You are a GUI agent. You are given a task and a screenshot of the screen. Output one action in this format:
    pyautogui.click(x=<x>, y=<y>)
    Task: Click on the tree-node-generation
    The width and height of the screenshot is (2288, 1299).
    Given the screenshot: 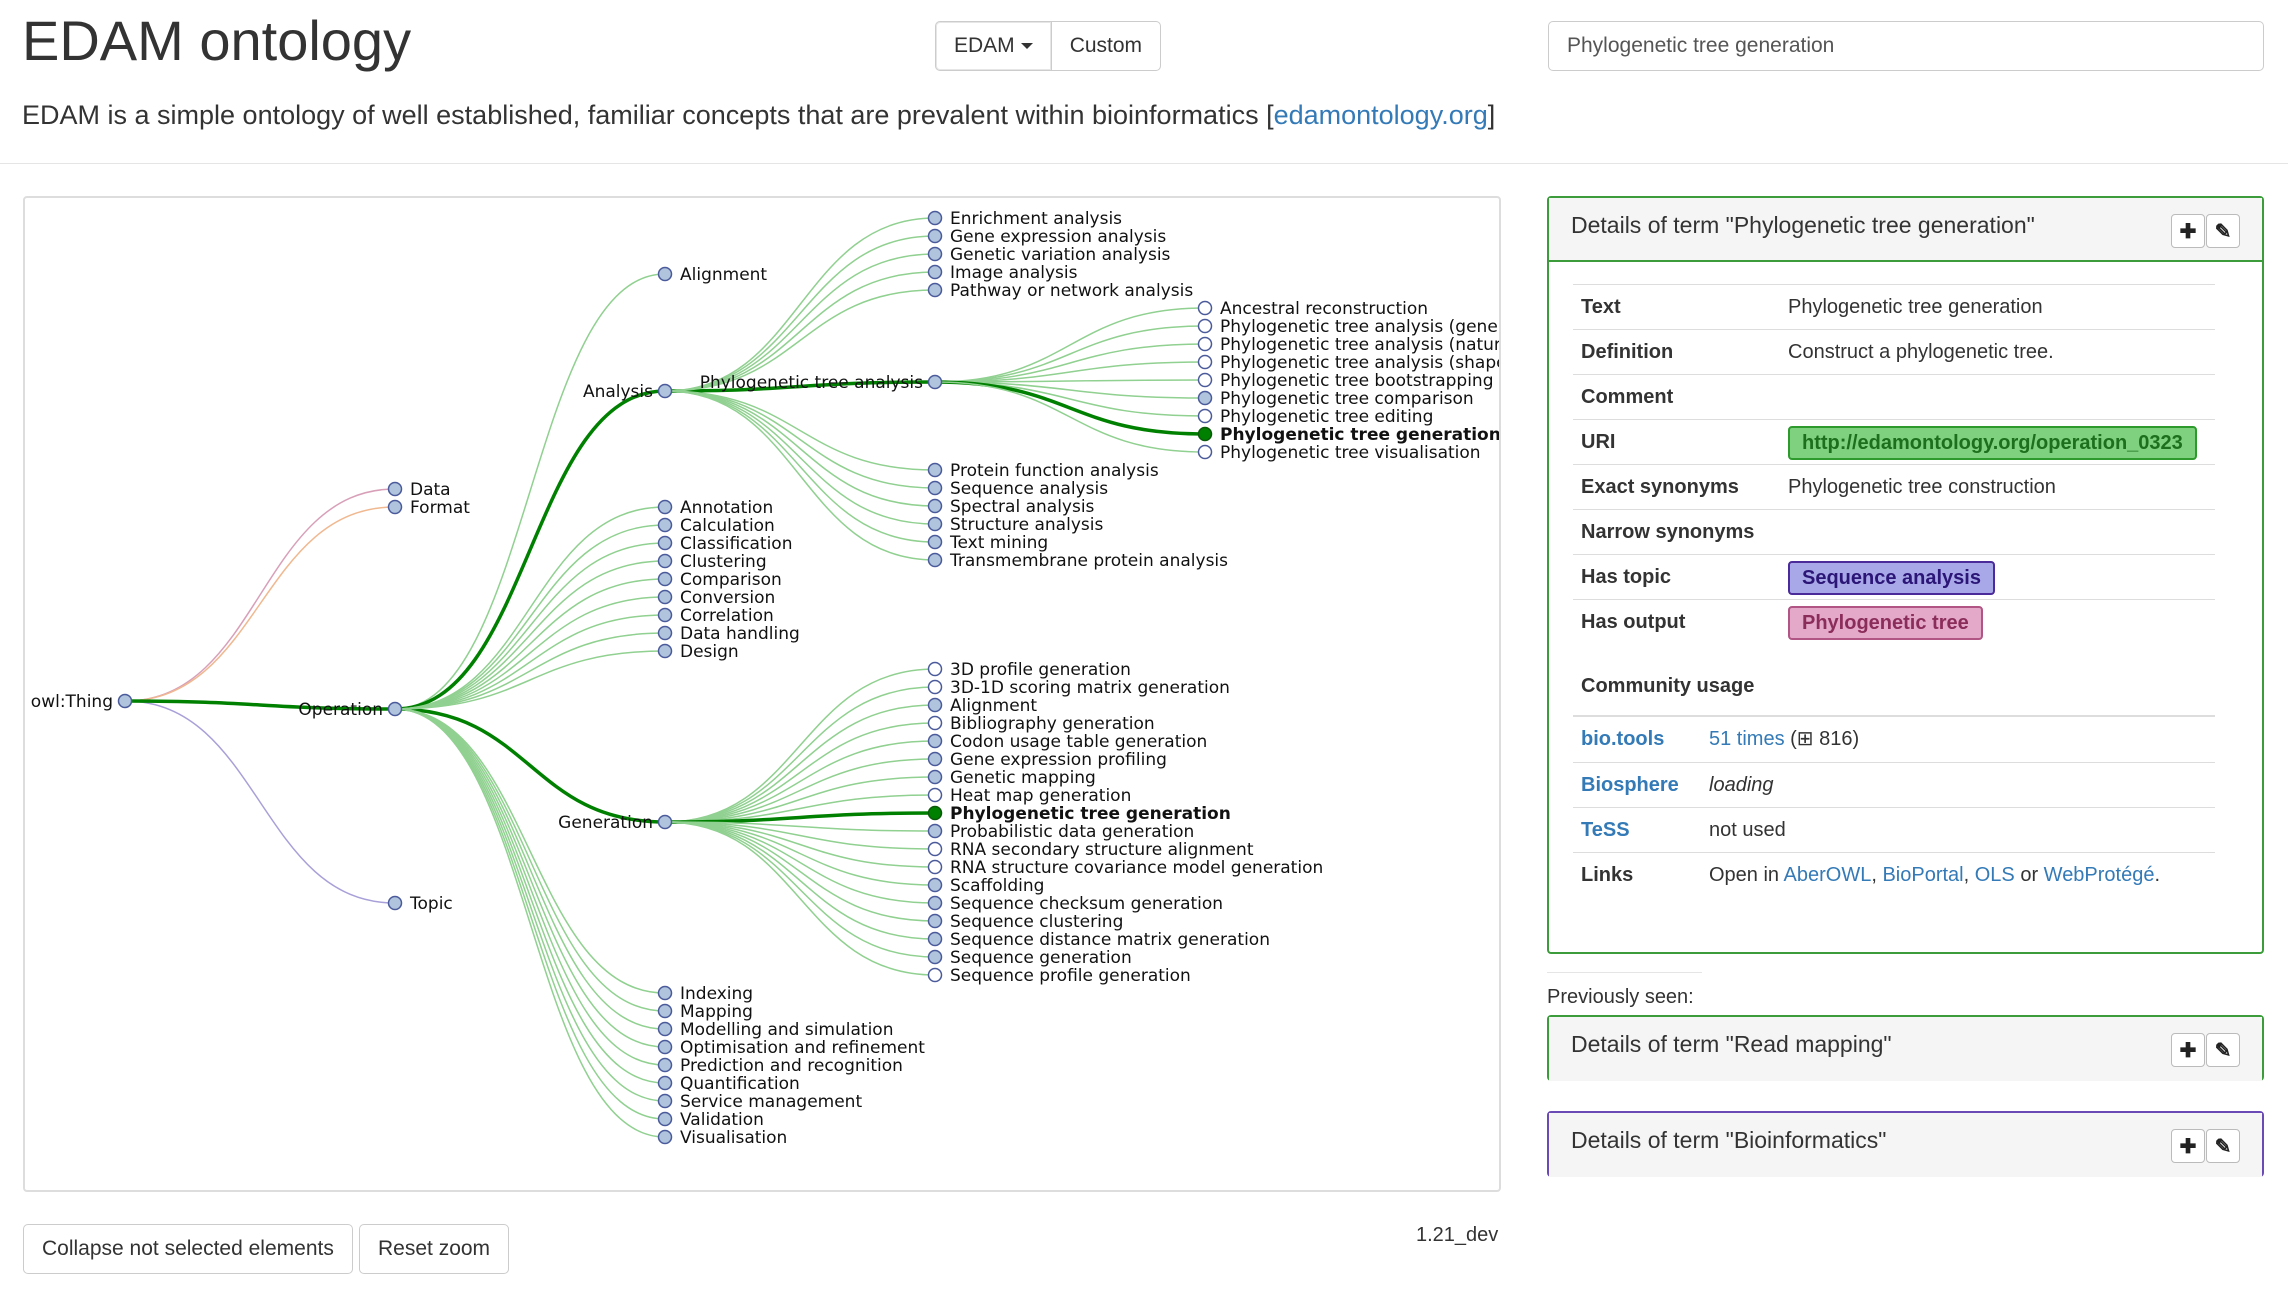 What is the action you would take?
    pyautogui.click(x=665, y=822)
    